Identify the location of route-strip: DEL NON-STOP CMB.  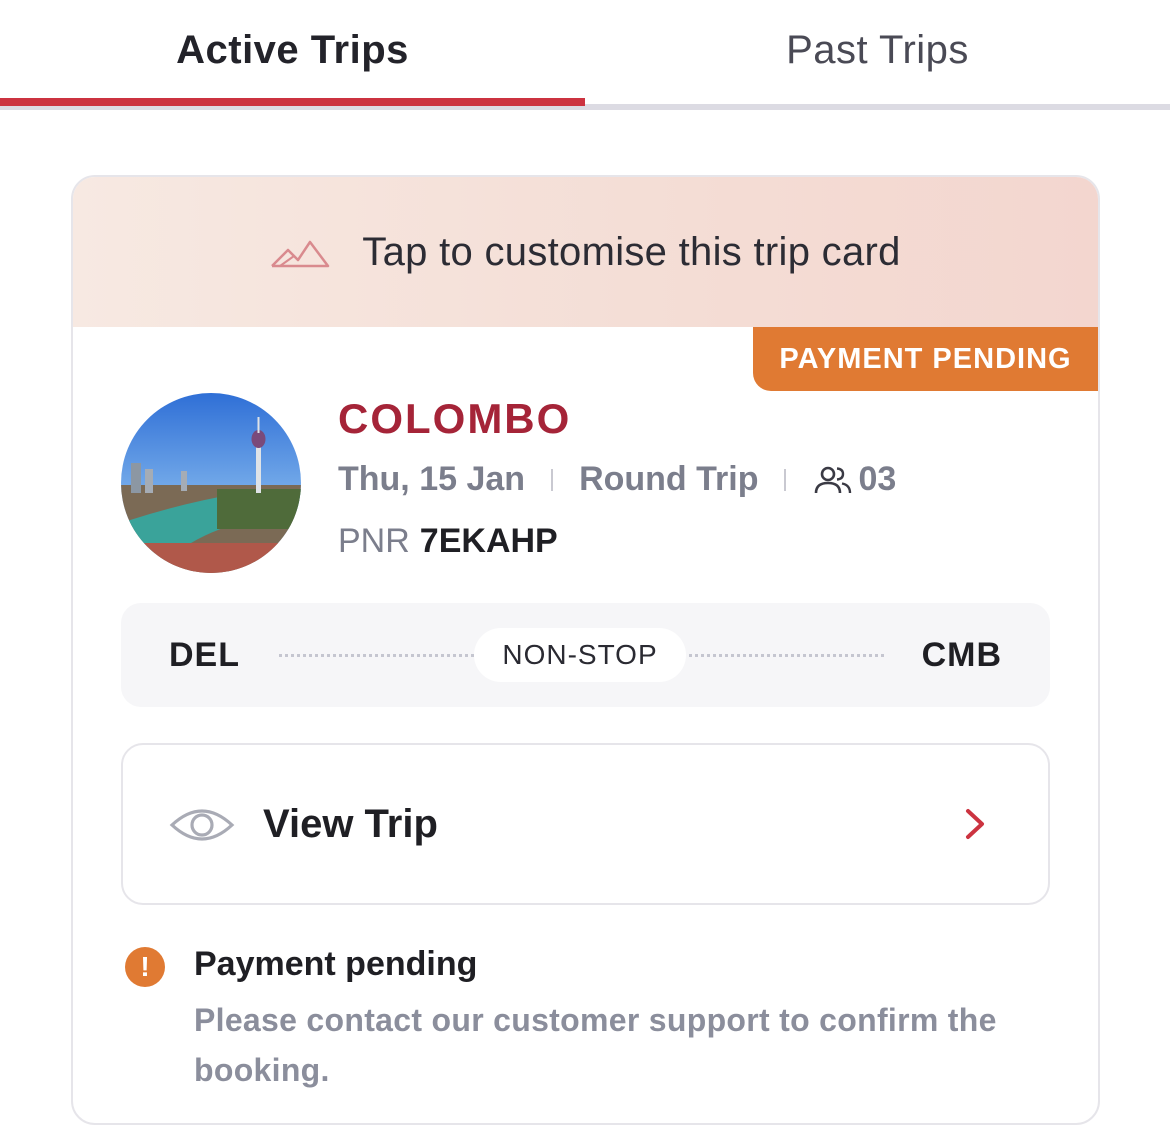
(585, 655).